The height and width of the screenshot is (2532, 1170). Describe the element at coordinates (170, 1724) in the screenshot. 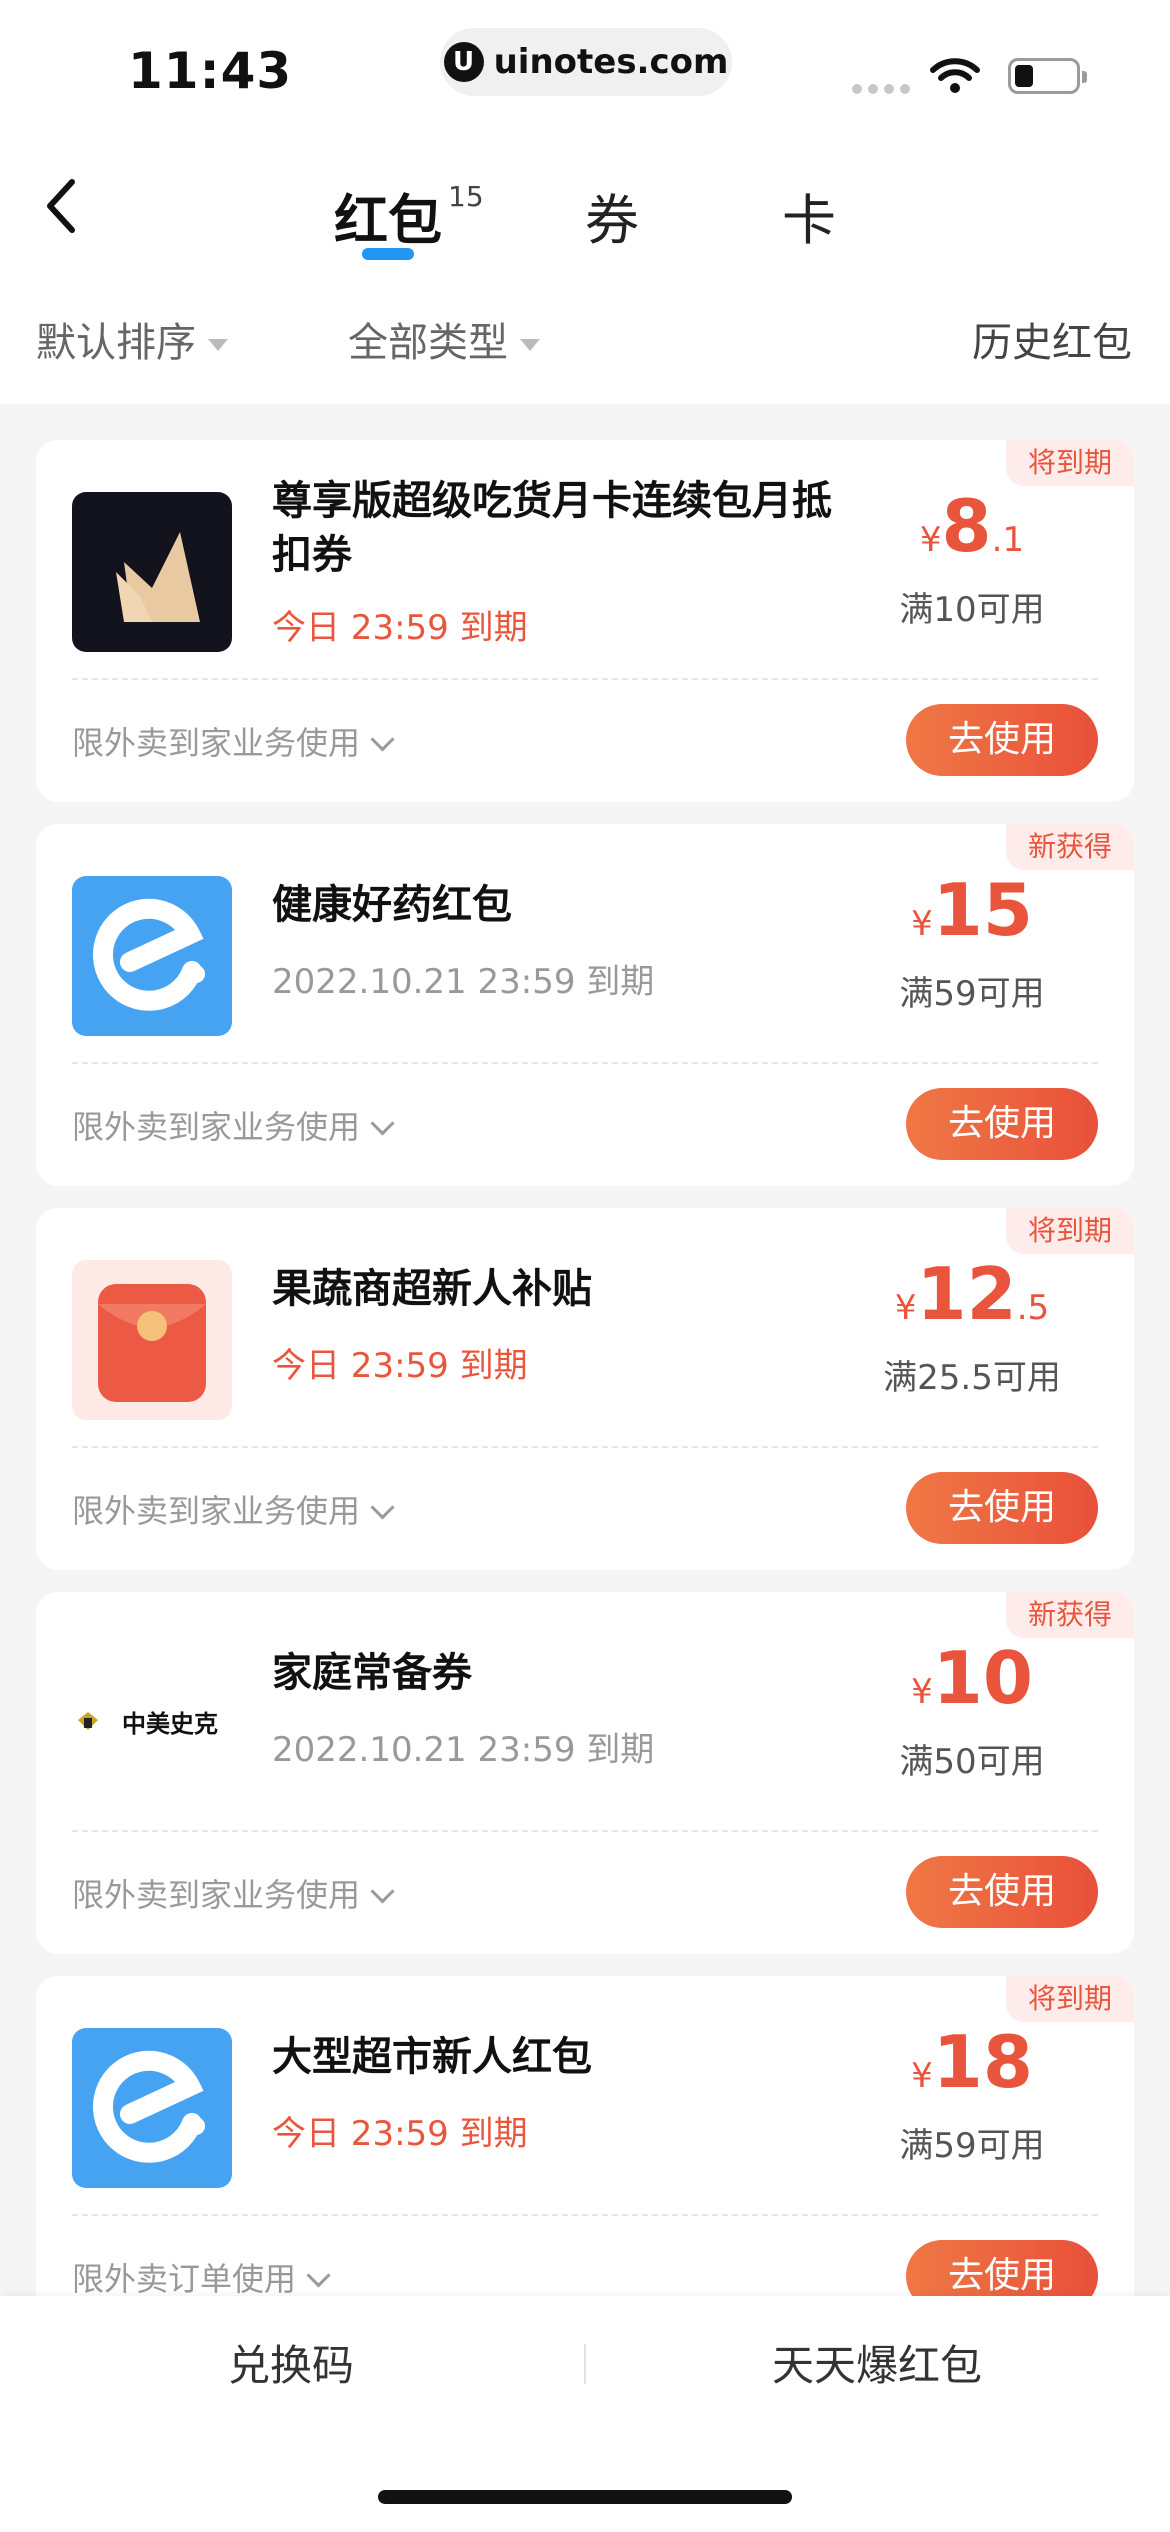

I see `brand-logo-text: 中美史克` at that location.